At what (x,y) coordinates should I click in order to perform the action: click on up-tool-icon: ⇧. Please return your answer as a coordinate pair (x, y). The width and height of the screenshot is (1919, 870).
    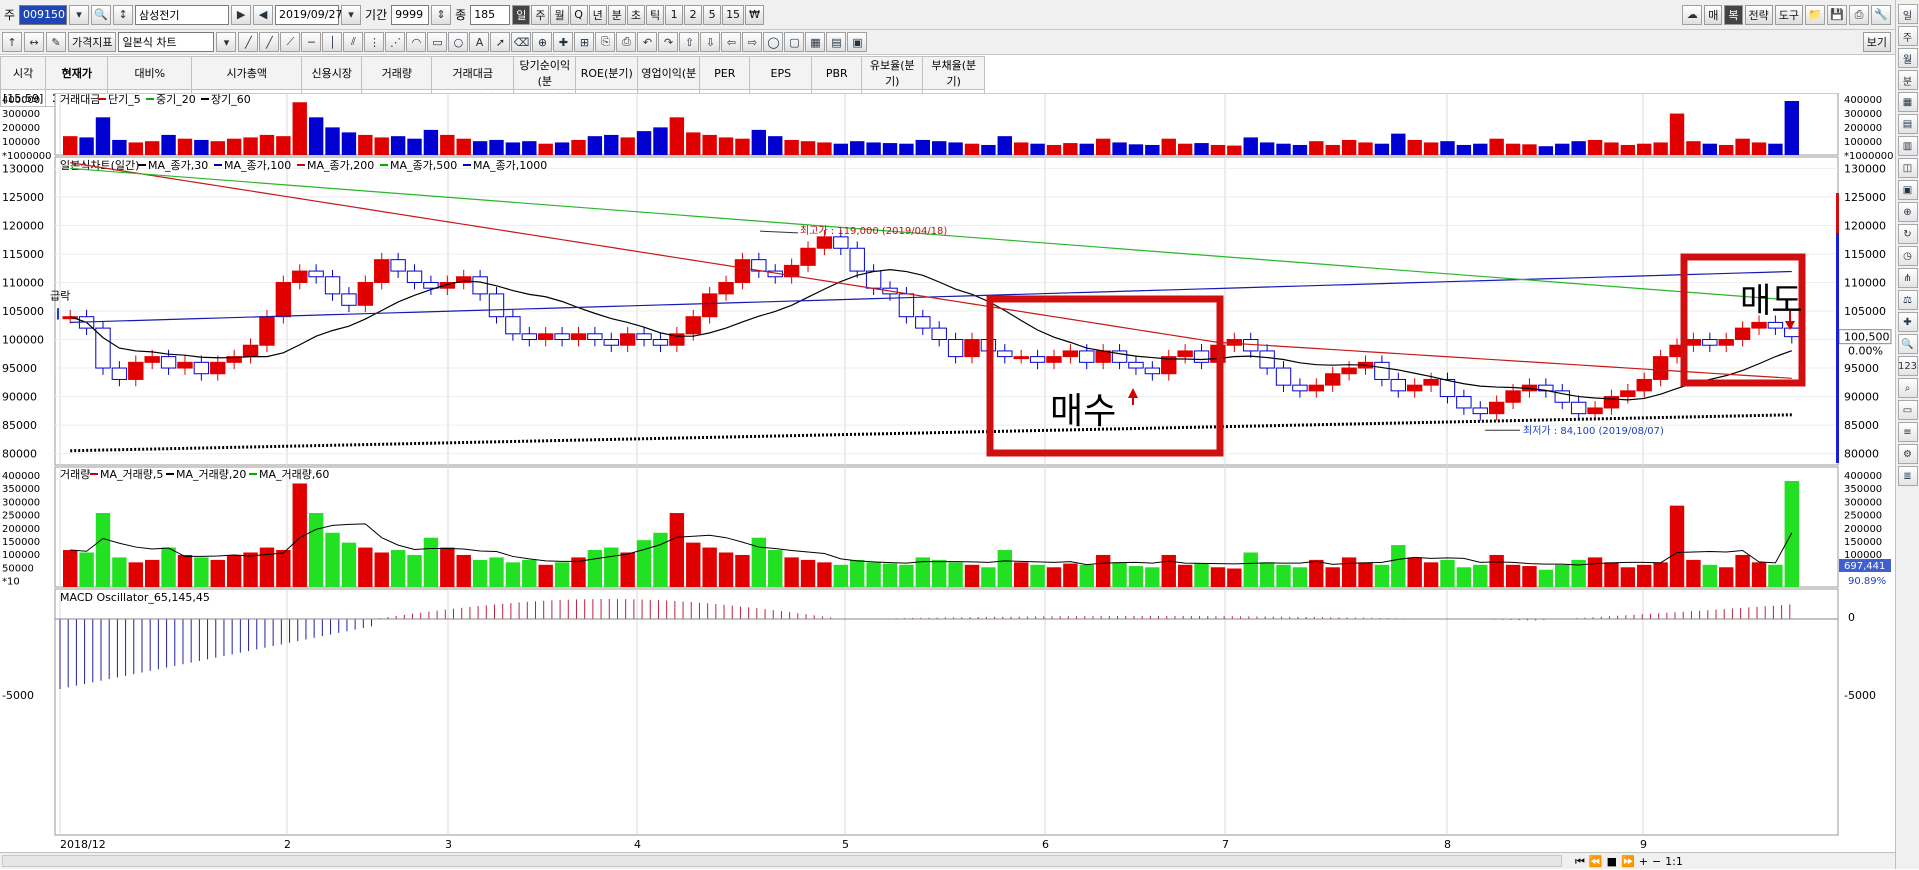
    Looking at the image, I should click on (689, 42).